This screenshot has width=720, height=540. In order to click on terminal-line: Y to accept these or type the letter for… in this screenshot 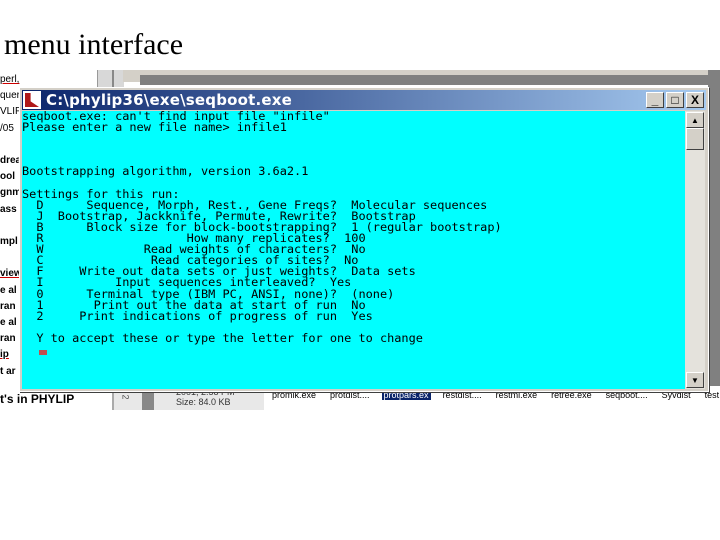, I will do `click(222, 337)`.